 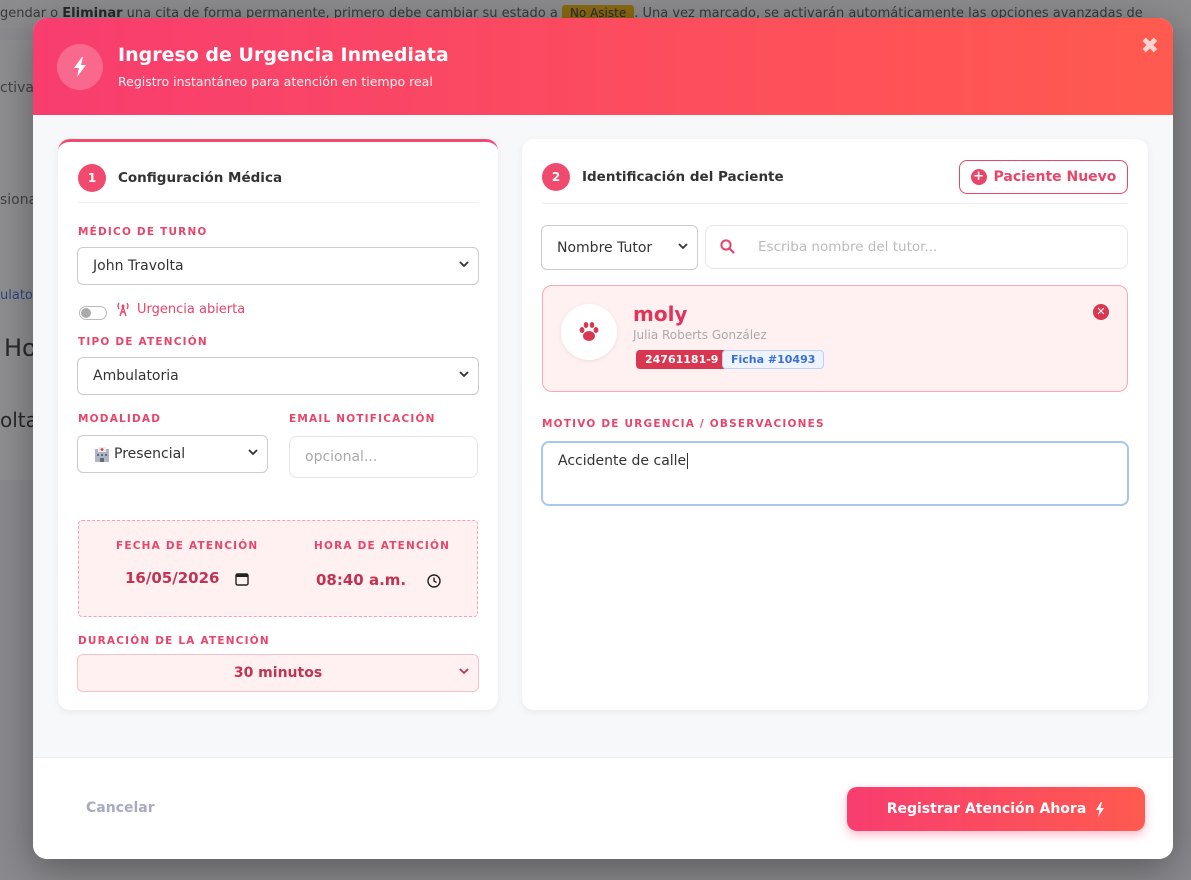 What do you see at coordinates (589, 332) in the screenshot?
I see `paw-icon` at bounding box center [589, 332].